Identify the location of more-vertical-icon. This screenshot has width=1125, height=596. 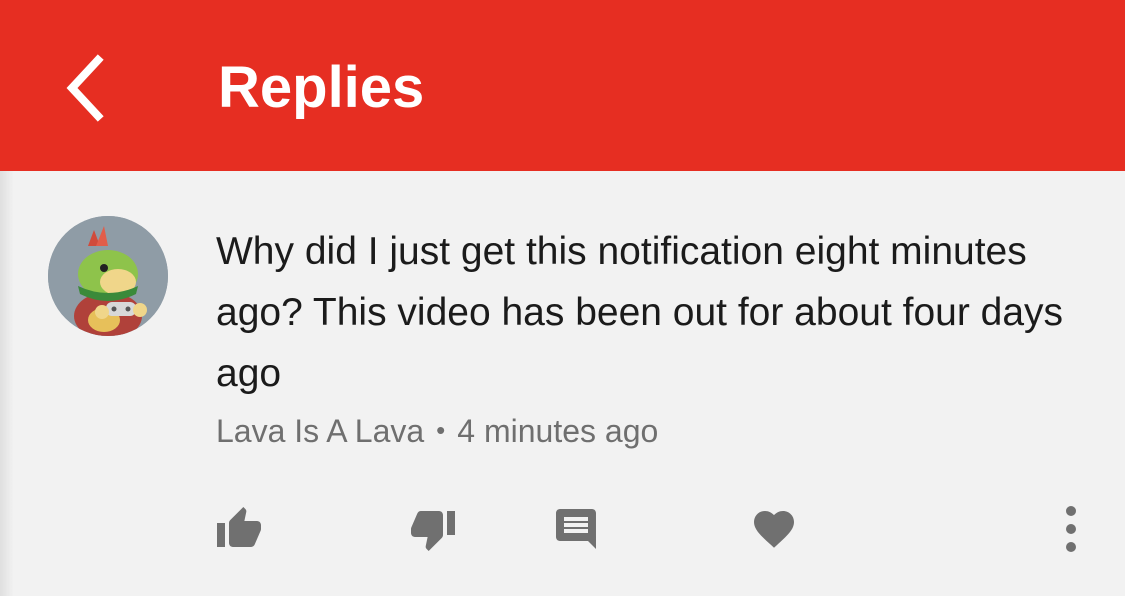
(1071, 529).